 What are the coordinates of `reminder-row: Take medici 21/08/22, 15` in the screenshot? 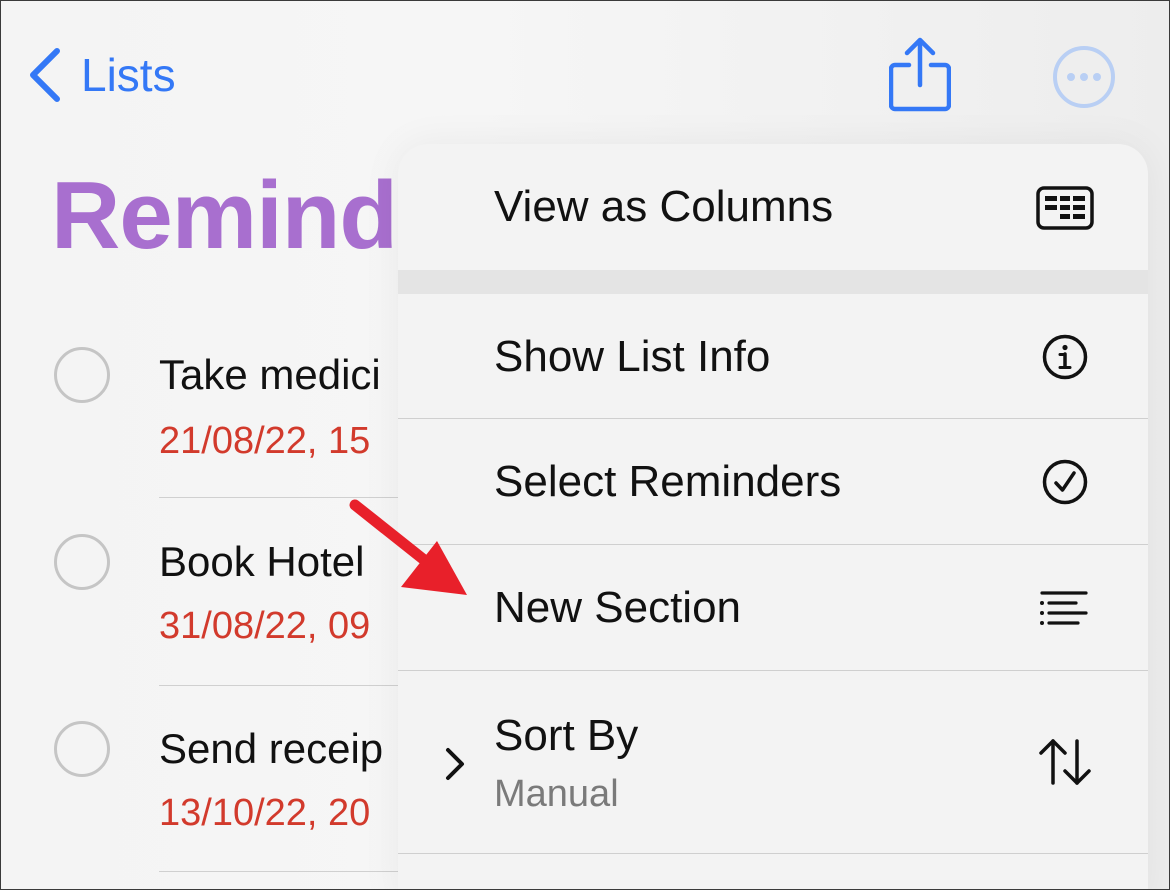 It's located at (211, 404).